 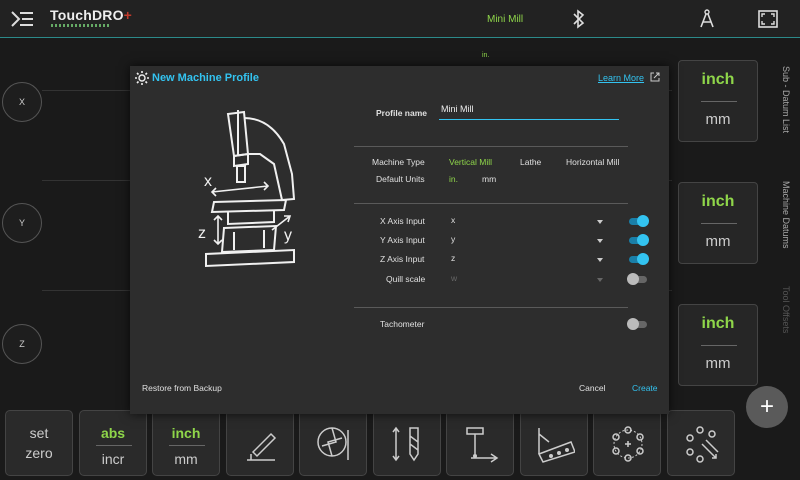 I want to click on edge-finder-icon, so click(x=262, y=446).